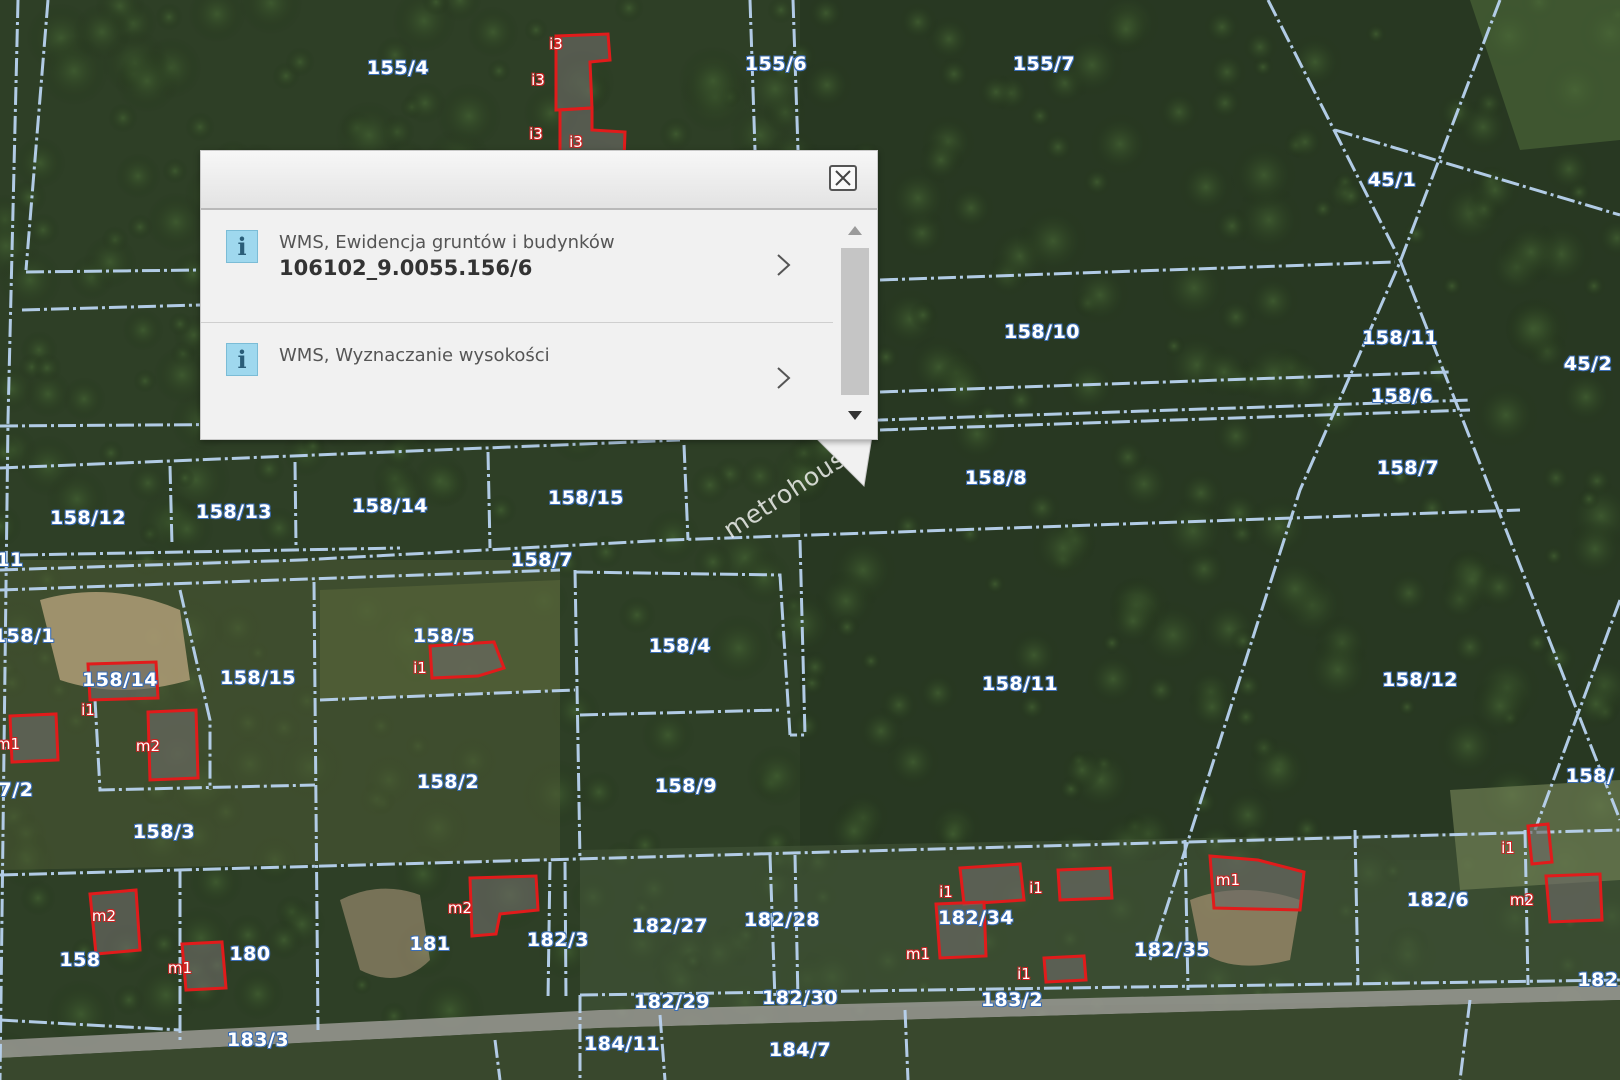 The width and height of the screenshot is (1620, 1080). Describe the element at coordinates (843, 462) in the screenshot. I see `popup-pointer` at that location.